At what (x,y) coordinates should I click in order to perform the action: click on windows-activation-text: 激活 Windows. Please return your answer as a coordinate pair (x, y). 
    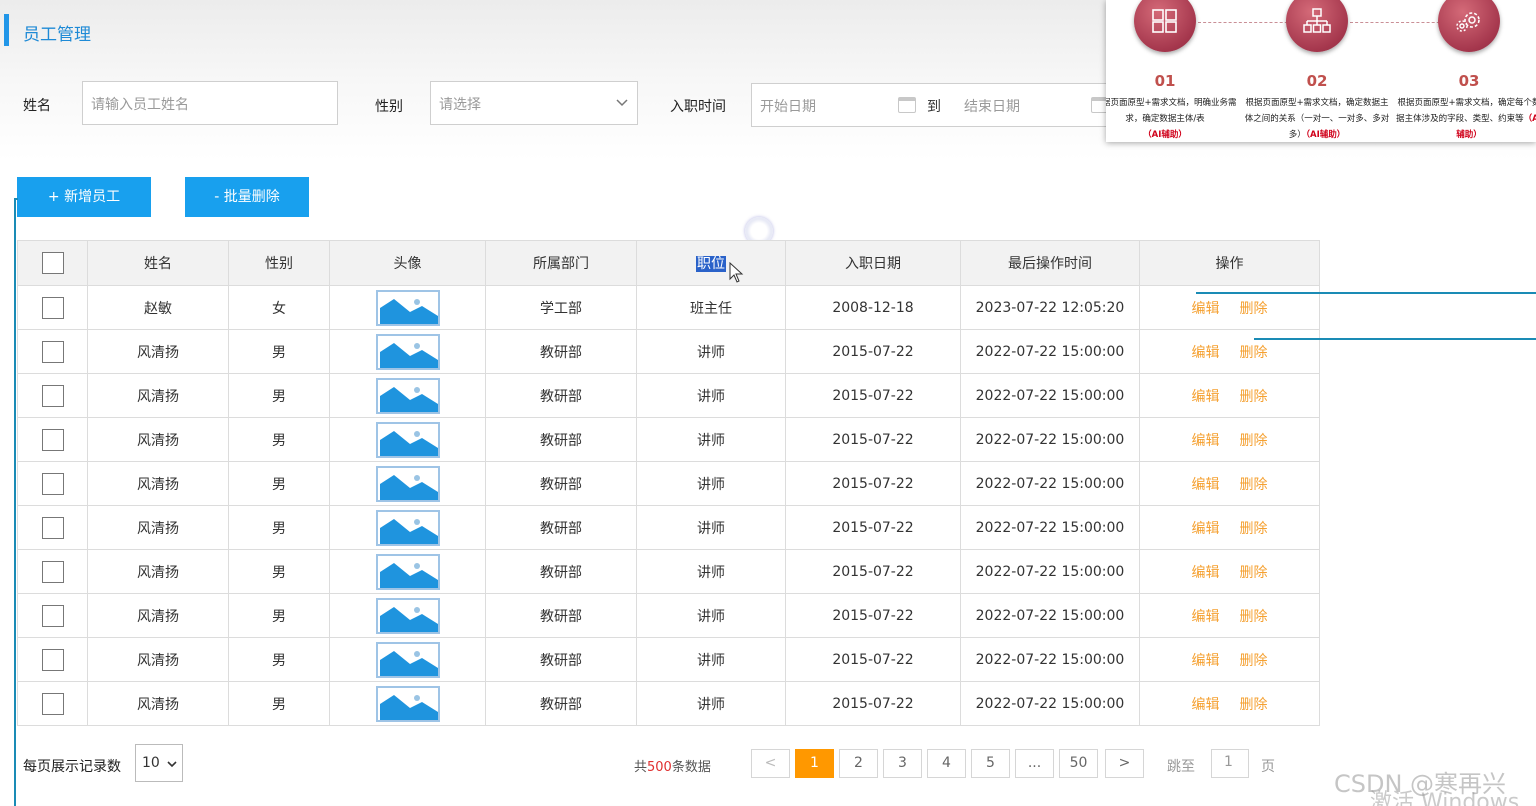
    Looking at the image, I should click on (1445, 798).